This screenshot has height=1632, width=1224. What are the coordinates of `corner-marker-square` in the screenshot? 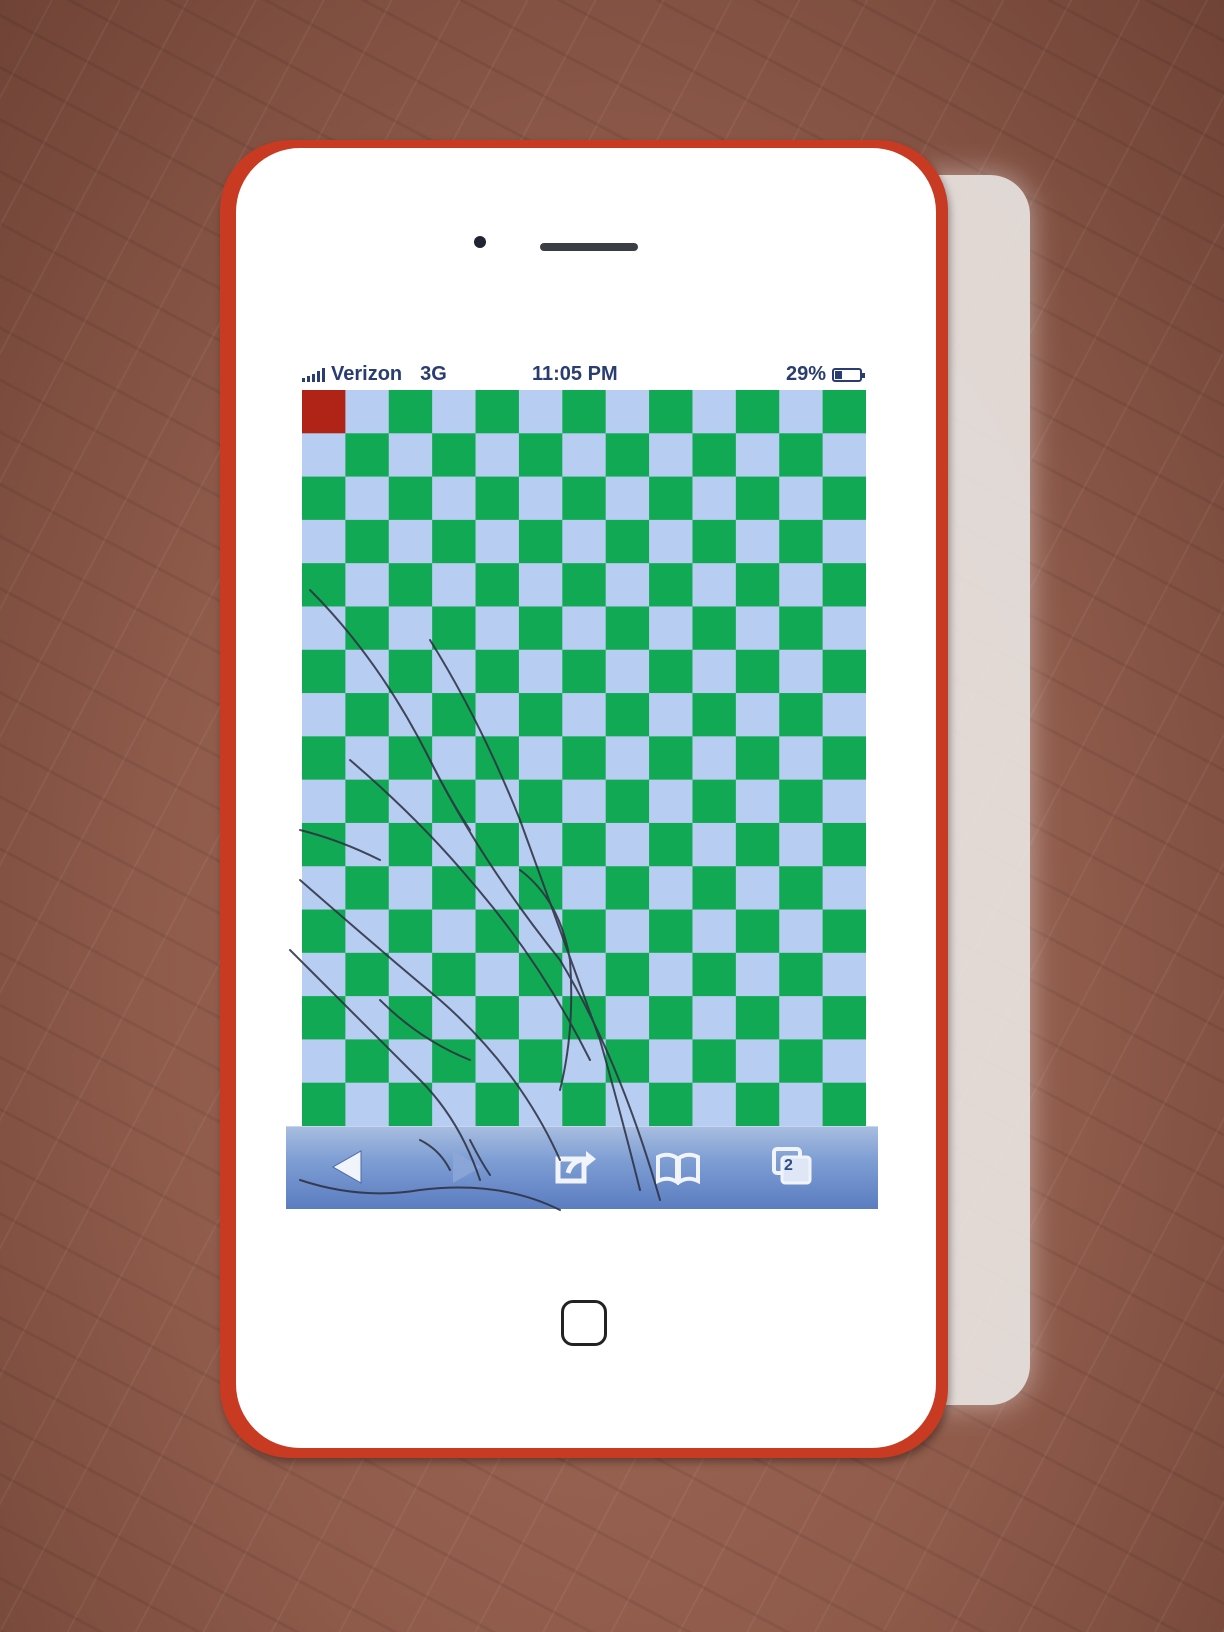 It's located at (324, 412).